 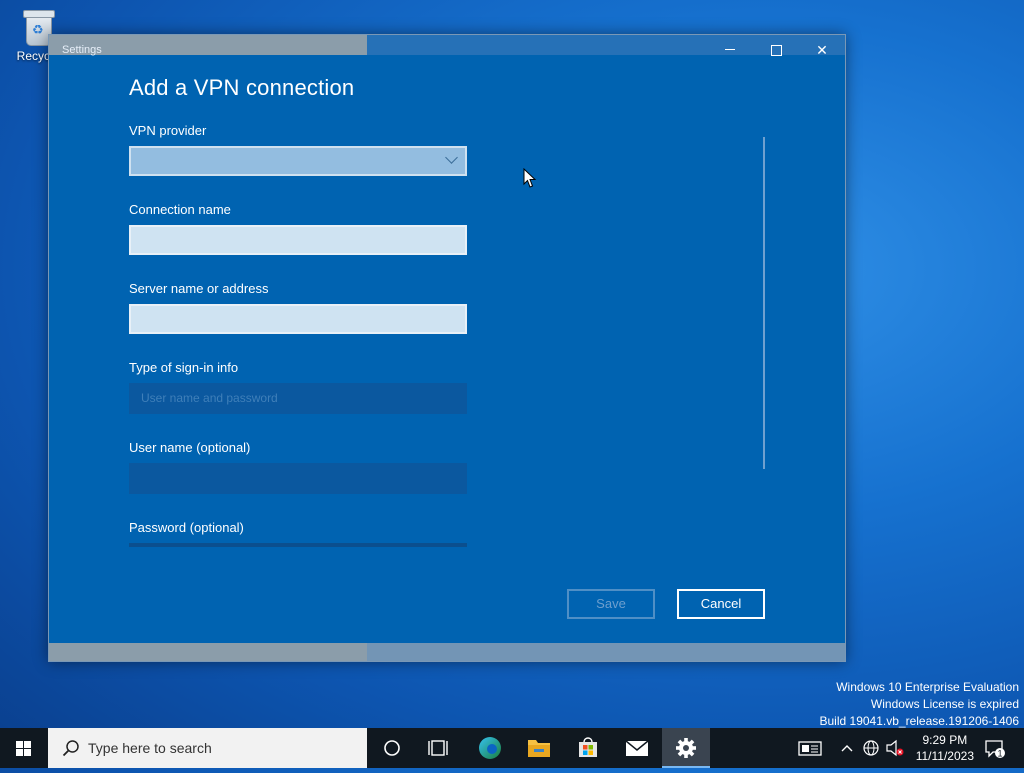 I want to click on show-hidden-icons-button, so click(x=847, y=748).